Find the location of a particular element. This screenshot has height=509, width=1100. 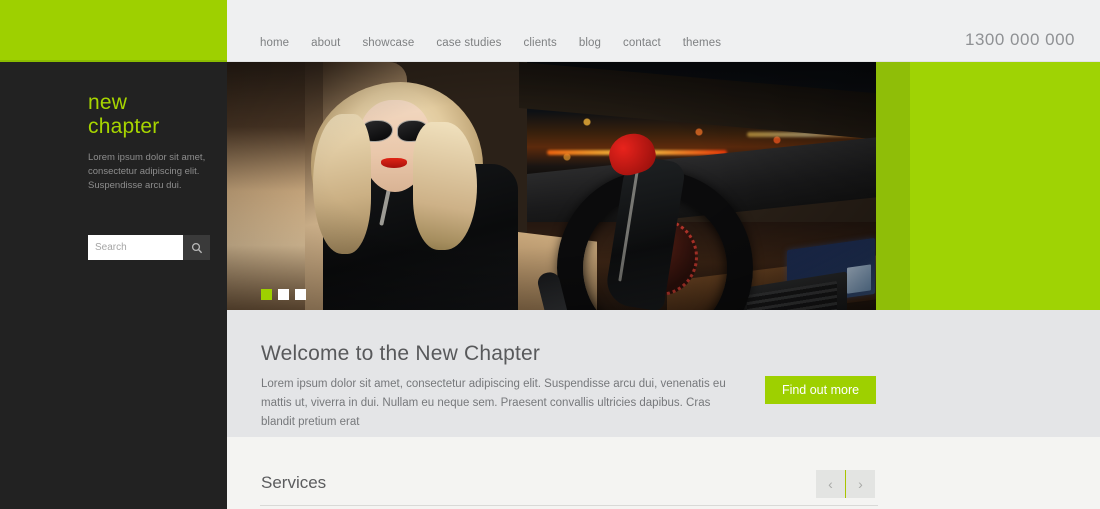

nav-item-case-studies: case studies is located at coordinates (468, 43).